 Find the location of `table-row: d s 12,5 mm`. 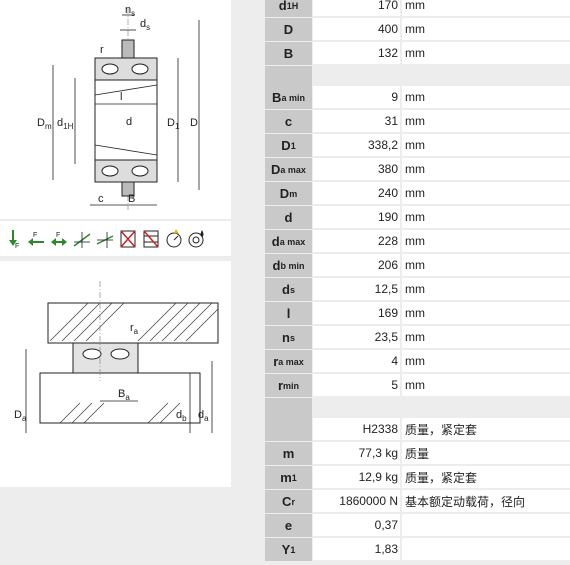

table-row: d s 12,5 mm is located at coordinates (417, 290).